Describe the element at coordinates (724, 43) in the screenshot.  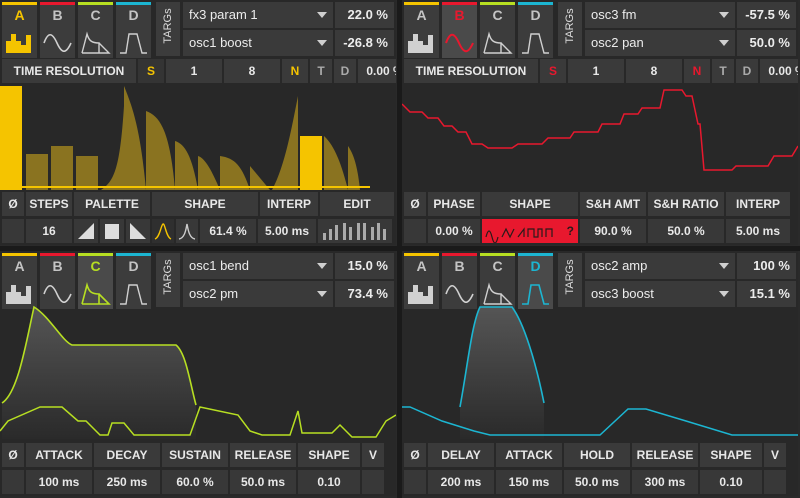
I see `chevron-down-icon` at that location.